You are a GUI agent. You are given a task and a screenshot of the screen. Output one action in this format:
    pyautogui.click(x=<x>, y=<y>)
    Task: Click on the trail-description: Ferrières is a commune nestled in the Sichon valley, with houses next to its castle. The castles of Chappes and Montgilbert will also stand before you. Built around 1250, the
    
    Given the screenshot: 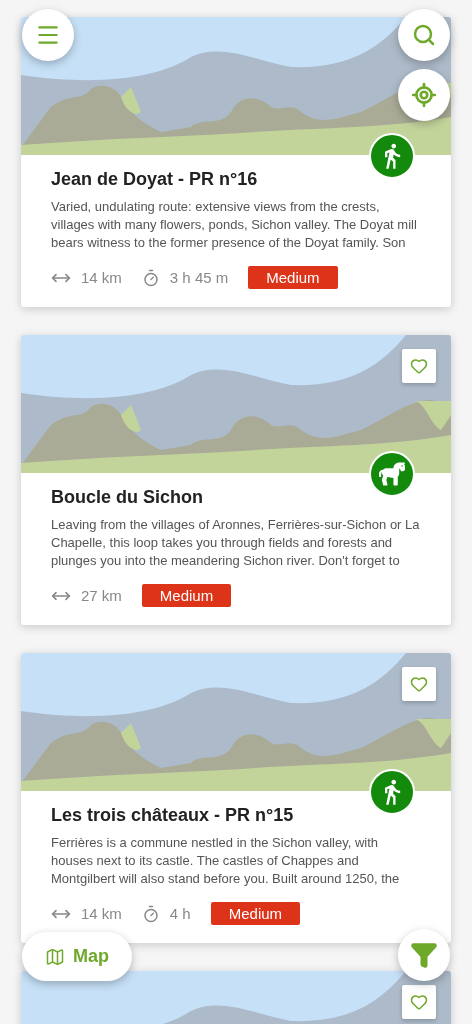 What is the action you would take?
    pyautogui.click(x=226, y=861)
    